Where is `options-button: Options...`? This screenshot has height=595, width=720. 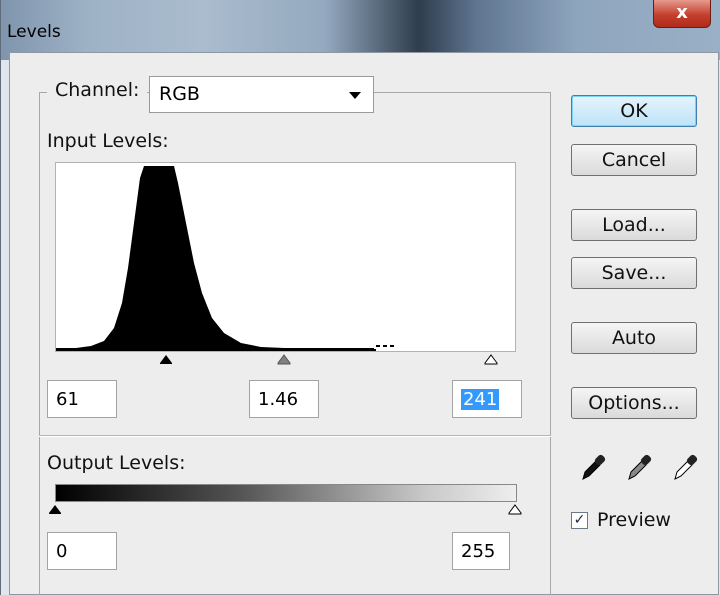 options-button: Options... is located at coordinates (634, 403).